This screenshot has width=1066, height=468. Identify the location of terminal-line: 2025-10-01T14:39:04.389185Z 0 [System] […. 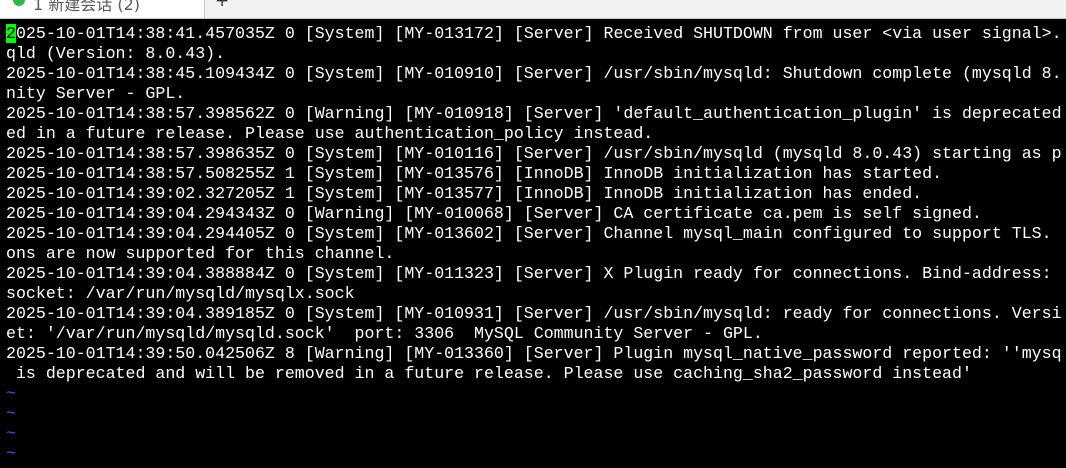
(534, 313).